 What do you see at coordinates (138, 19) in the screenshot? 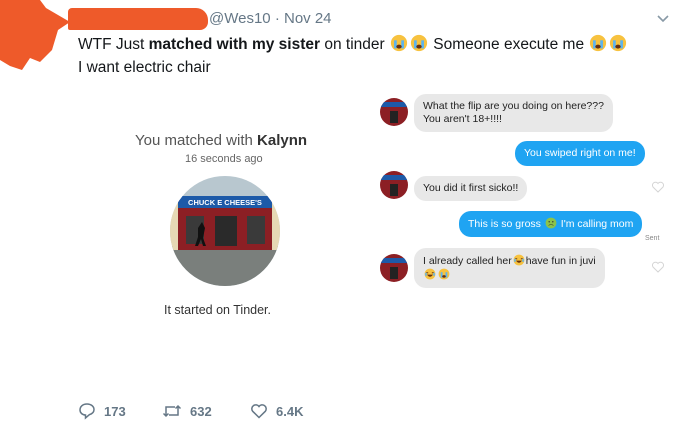
I see `redacted-username` at bounding box center [138, 19].